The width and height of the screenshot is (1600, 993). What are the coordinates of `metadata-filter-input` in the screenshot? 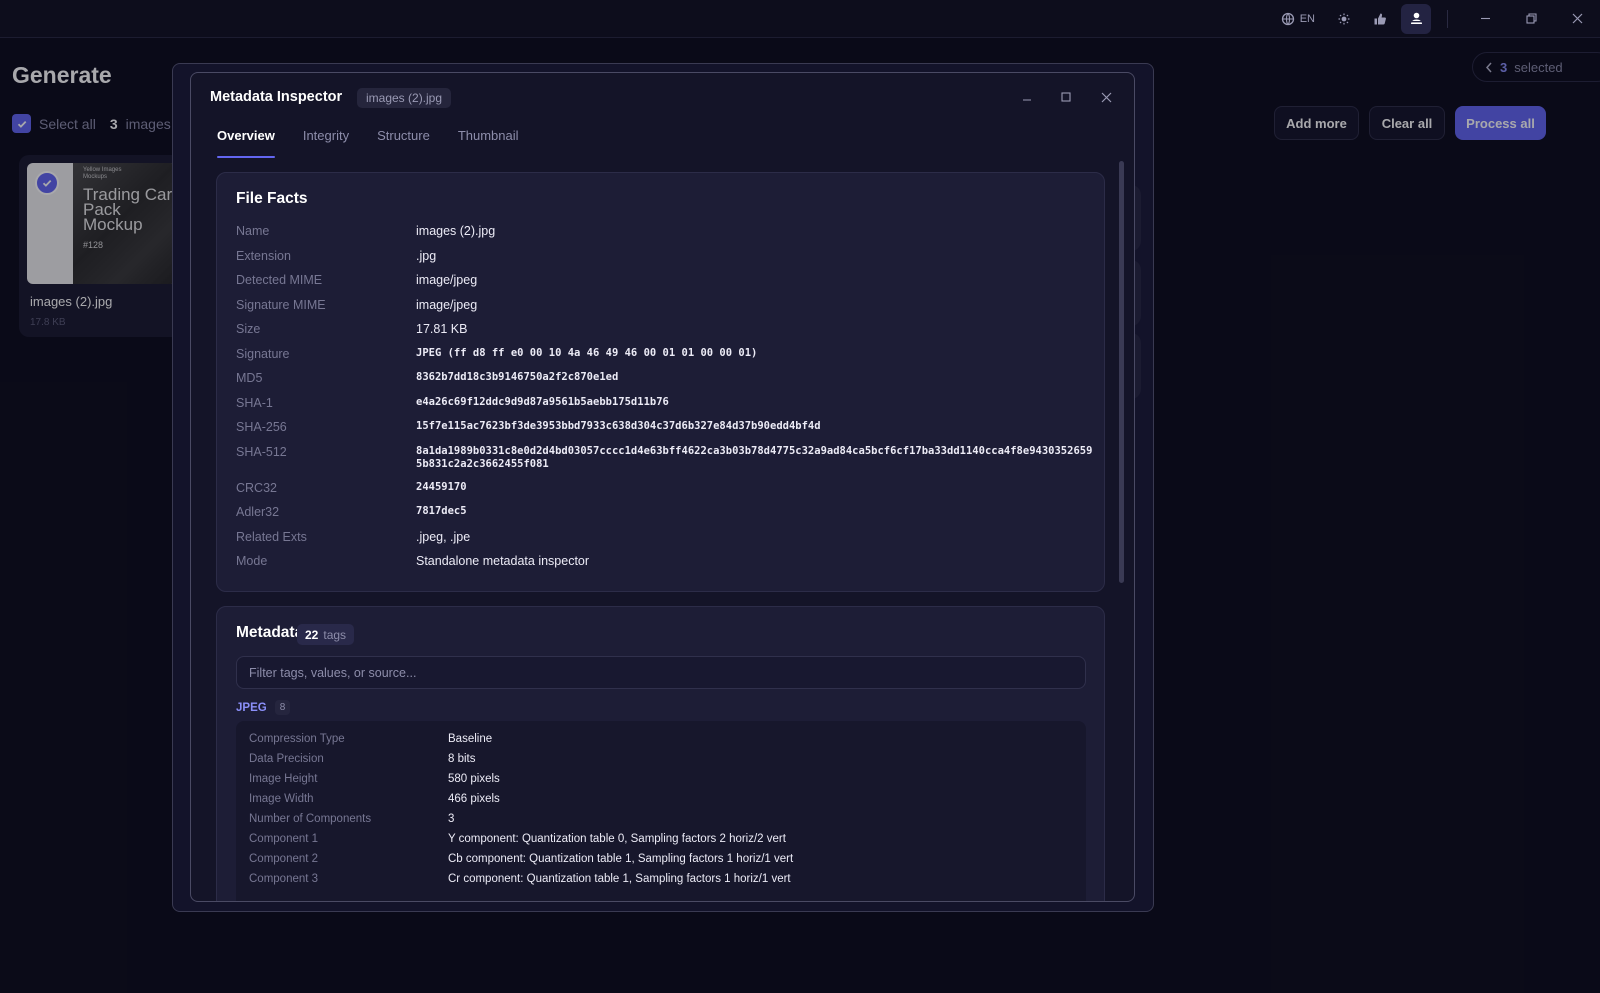 It's located at (661, 672).